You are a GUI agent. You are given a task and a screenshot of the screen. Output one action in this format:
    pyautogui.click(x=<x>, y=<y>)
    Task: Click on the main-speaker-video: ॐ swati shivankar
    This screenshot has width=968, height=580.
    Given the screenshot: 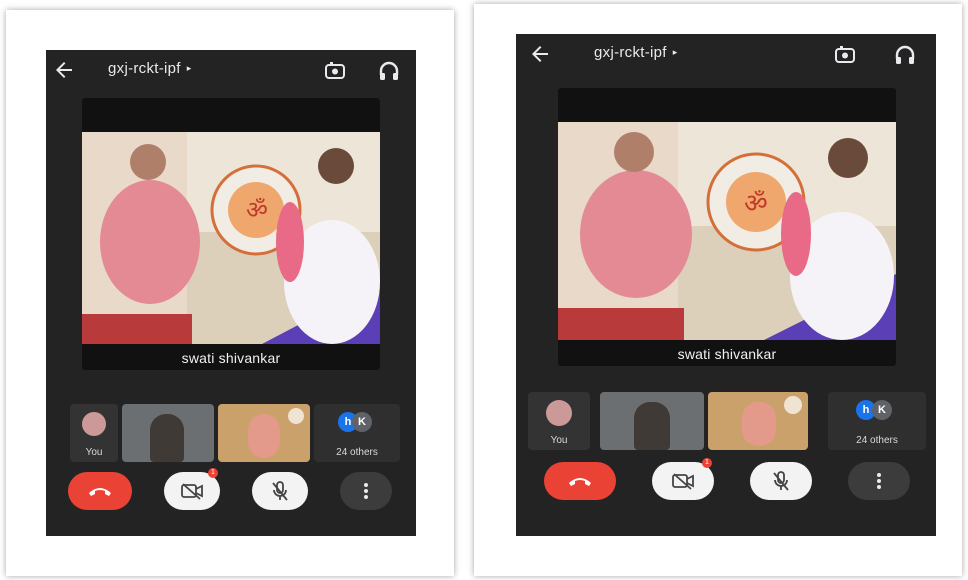 What is the action you would take?
    pyautogui.click(x=231, y=234)
    